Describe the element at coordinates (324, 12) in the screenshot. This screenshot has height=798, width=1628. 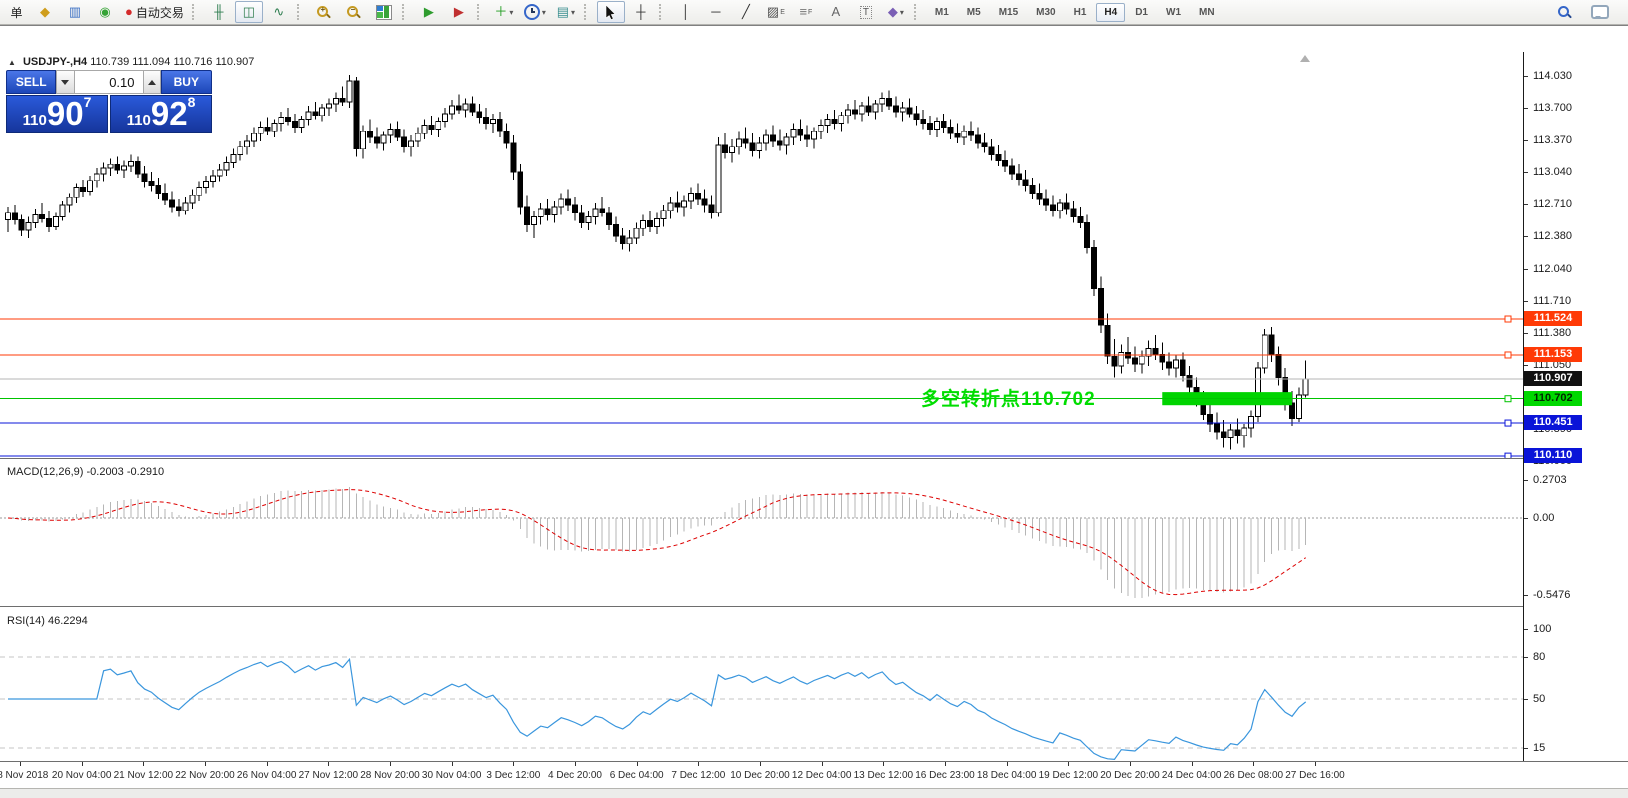
I see `zoom-in-icon: +` at that location.